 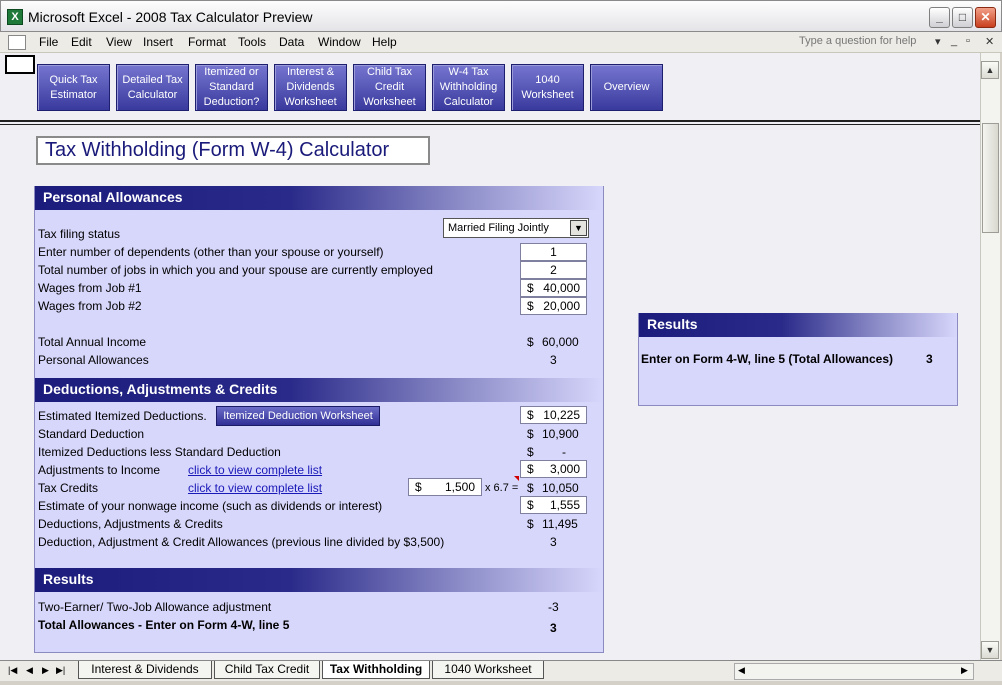 I want to click on deductions-total-label: Deductions, Adjustments & Credits, so click(x=130, y=524).